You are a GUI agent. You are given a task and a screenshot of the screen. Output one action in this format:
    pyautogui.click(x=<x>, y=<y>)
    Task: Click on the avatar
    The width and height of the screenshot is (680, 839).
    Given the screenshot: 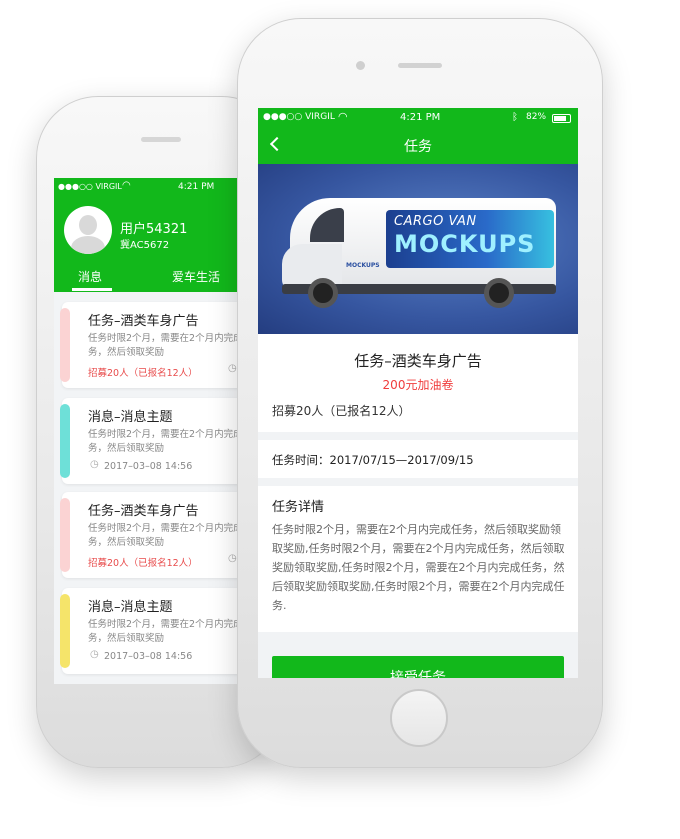 What is the action you would take?
    pyautogui.click(x=88, y=230)
    